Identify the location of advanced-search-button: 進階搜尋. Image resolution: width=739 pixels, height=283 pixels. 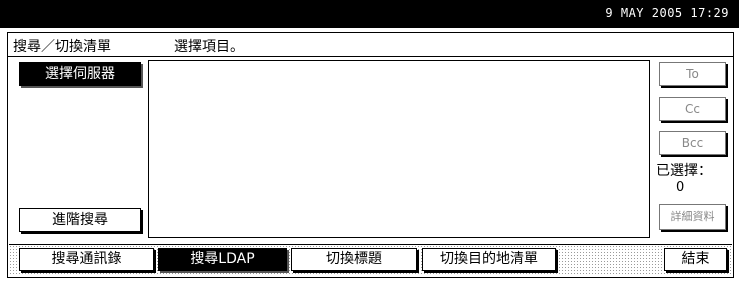
(80, 220).